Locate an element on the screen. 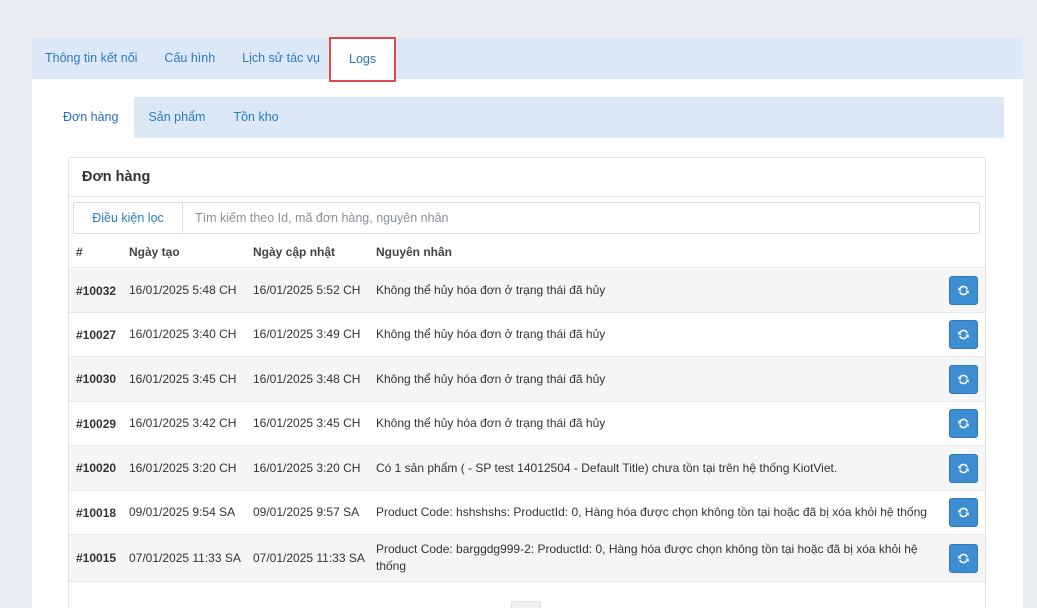 Image resolution: width=1037 pixels, height=608 pixels. row-id: #10029 is located at coordinates (96, 423).